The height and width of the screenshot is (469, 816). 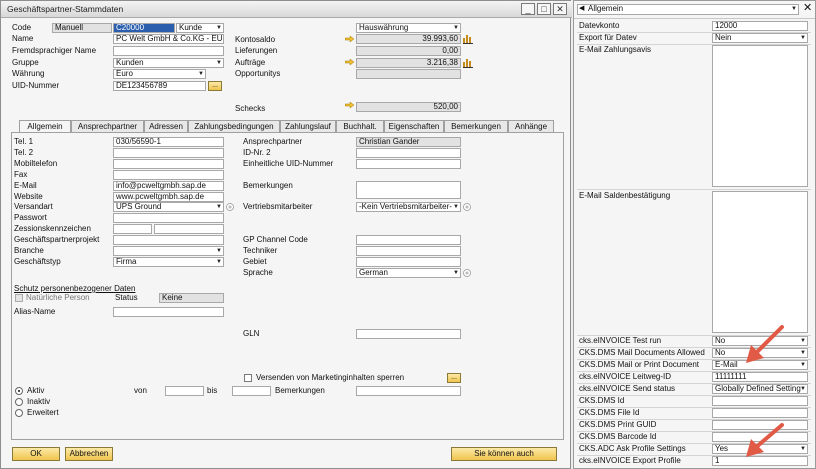 I want to click on ok-button: OK, so click(x=36, y=454).